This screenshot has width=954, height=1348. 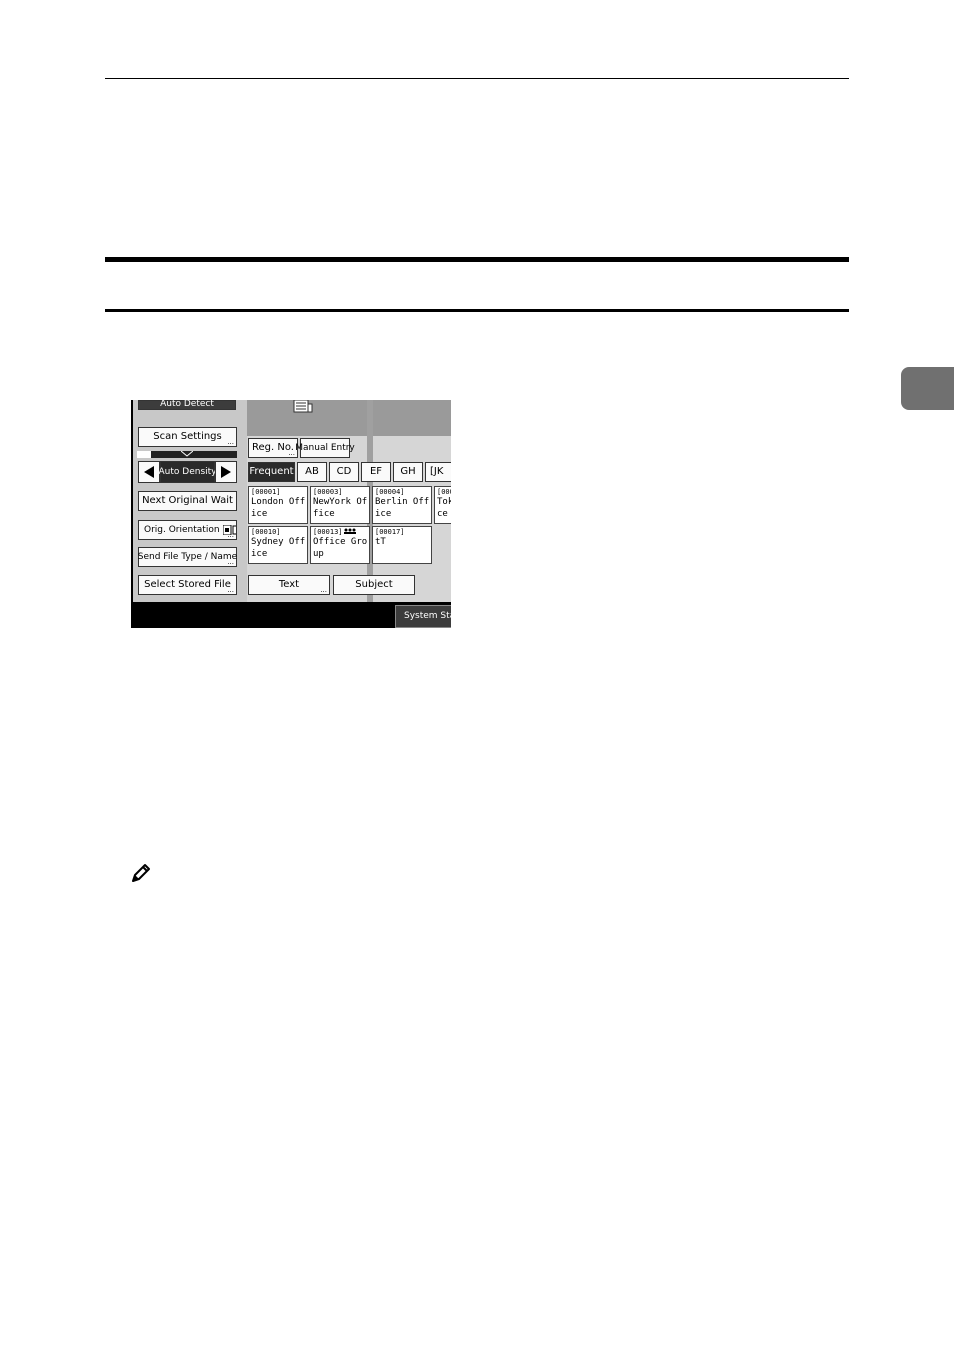 I want to click on next-original-wait-button: Next Original Wait, so click(x=187, y=501).